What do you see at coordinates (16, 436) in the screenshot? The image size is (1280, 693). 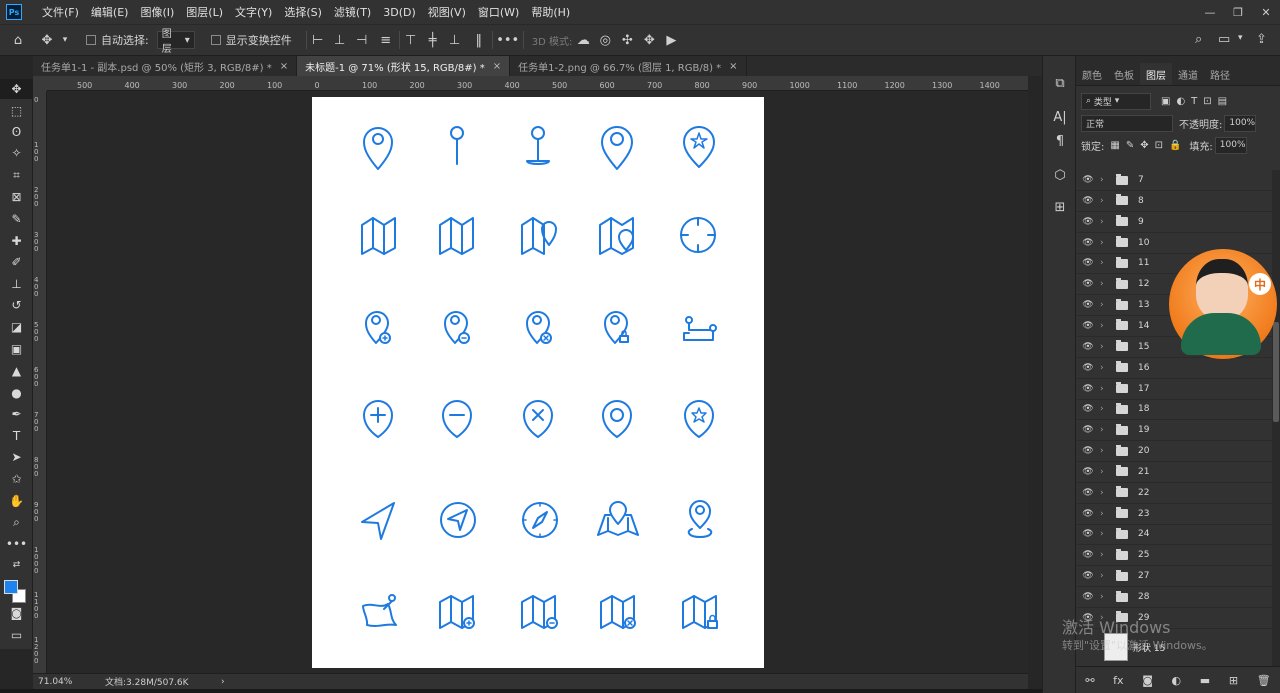 I see `type-tool-icon: T` at bounding box center [16, 436].